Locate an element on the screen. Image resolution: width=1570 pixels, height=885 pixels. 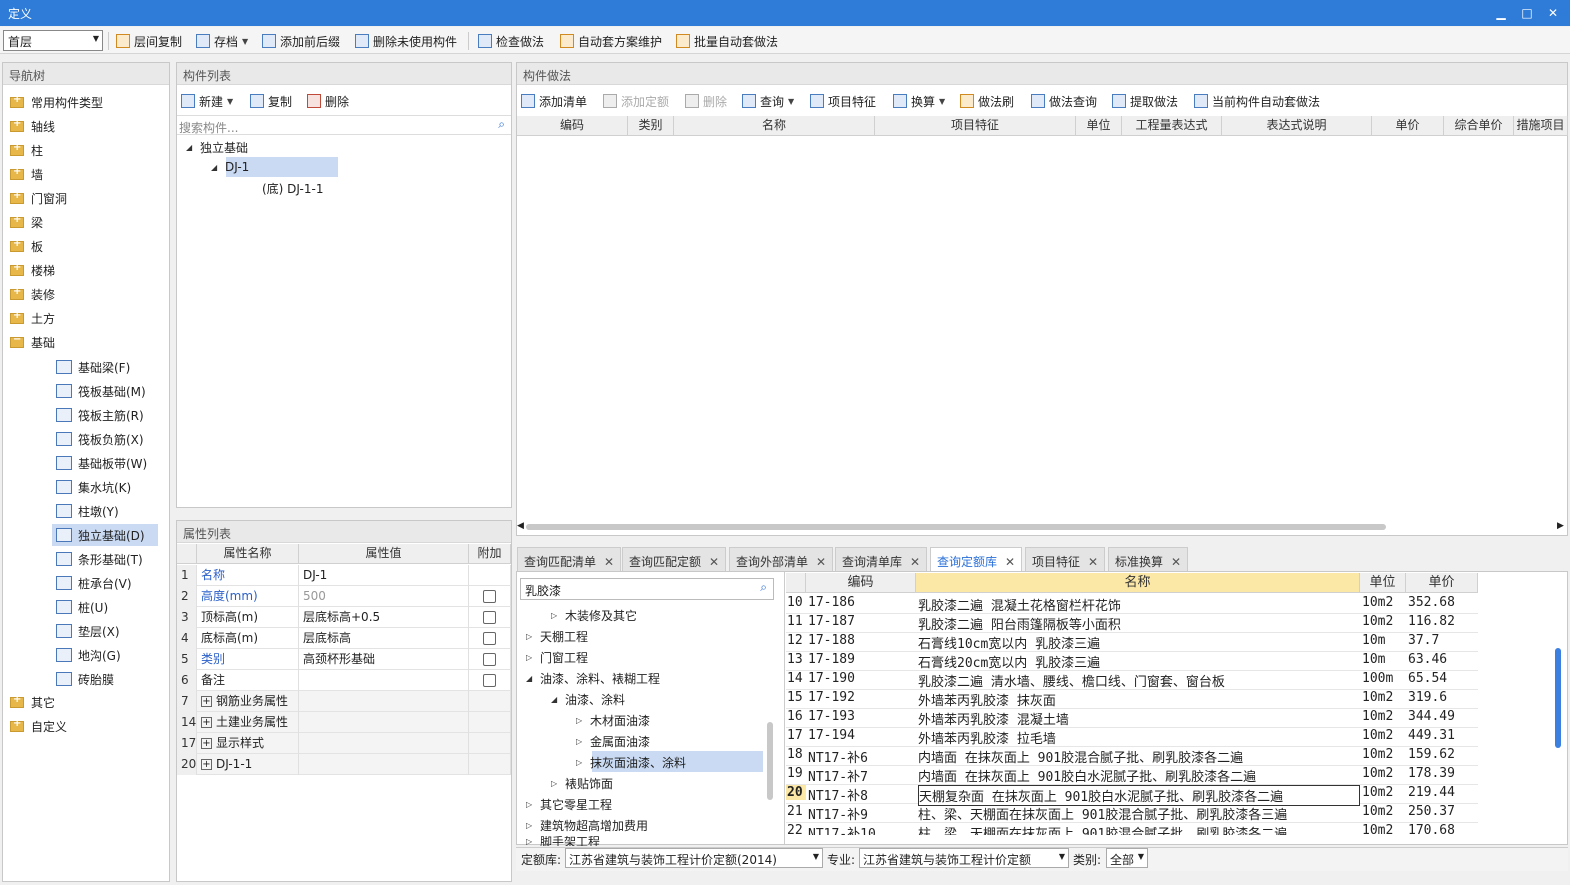
method-button: 添加定额 is located at coordinates (636, 101).